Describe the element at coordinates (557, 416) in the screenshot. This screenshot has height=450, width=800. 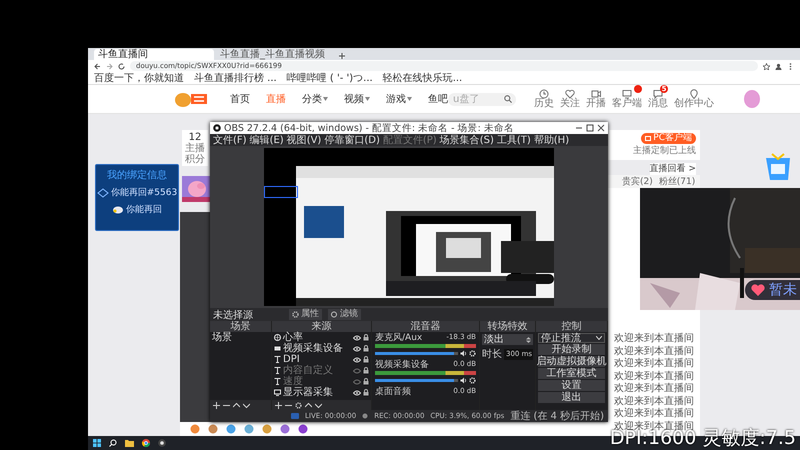
I see `reconnect-status: 重连 (在 4 秒后开始)` at that location.